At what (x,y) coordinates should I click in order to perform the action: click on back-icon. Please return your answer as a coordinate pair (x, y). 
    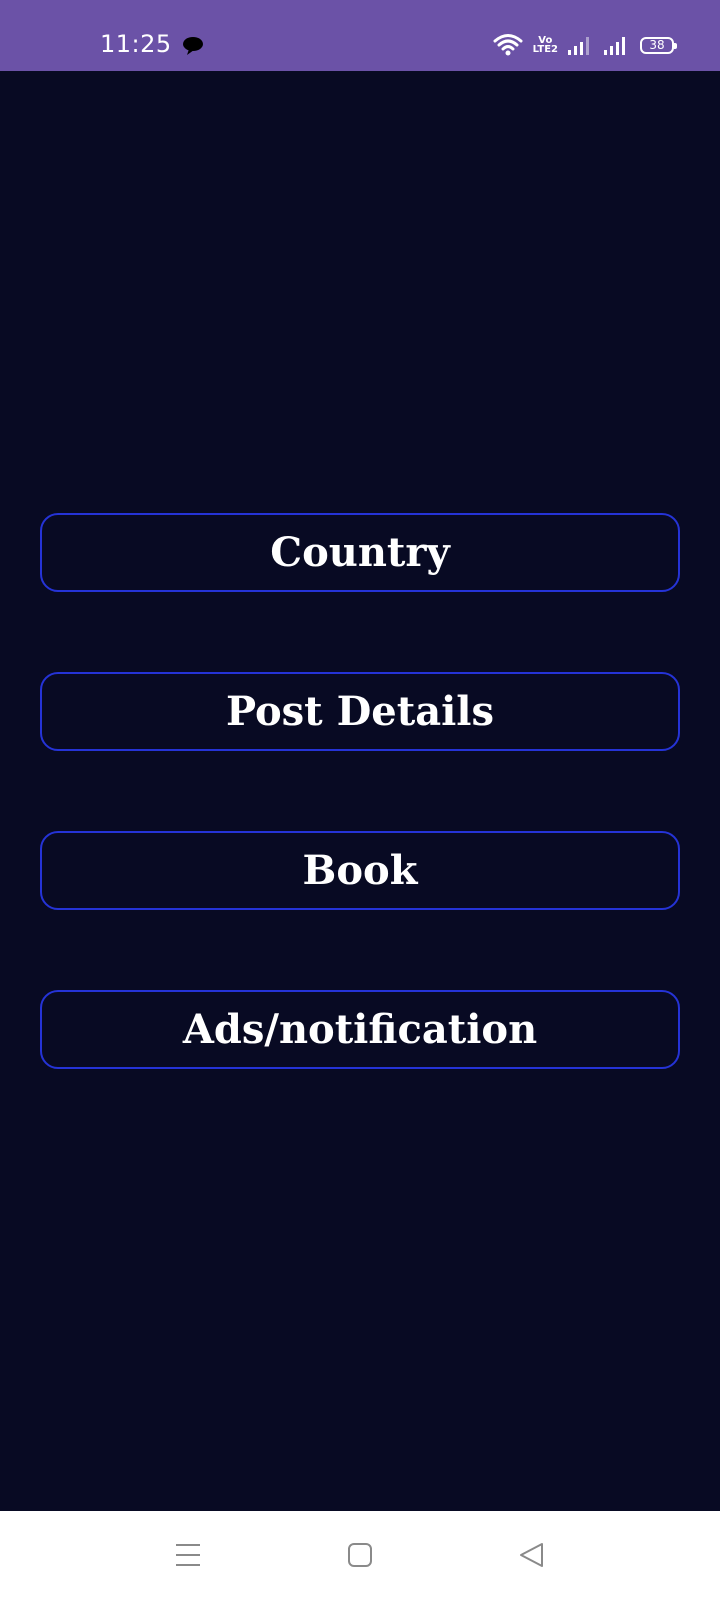
    Looking at the image, I should click on (531, 1555).